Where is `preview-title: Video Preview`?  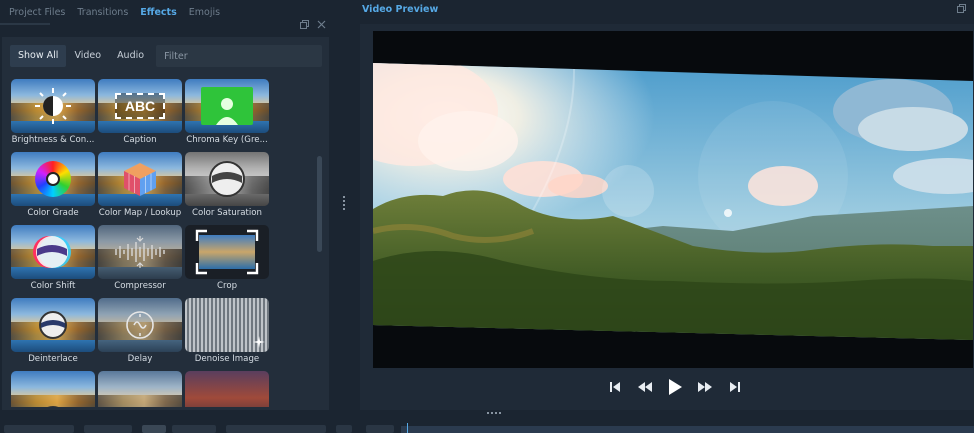 preview-title: Video Preview is located at coordinates (400, 9).